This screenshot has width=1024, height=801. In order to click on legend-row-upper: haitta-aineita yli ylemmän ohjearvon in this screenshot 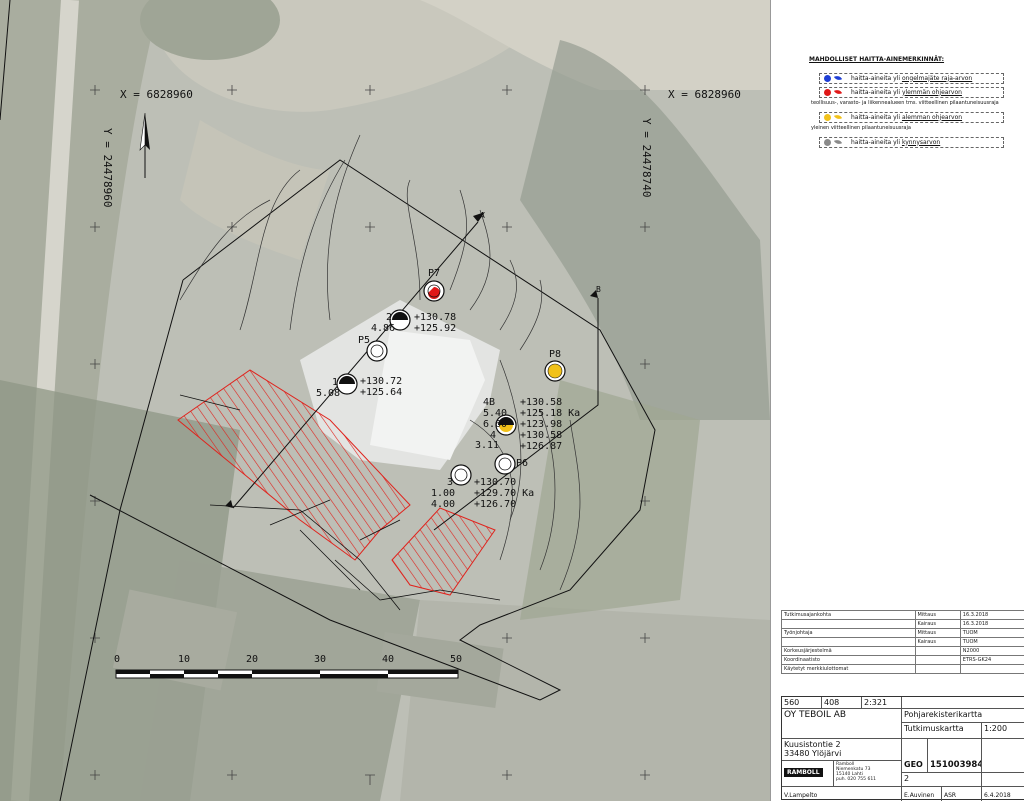, I will do `click(915, 92)`.